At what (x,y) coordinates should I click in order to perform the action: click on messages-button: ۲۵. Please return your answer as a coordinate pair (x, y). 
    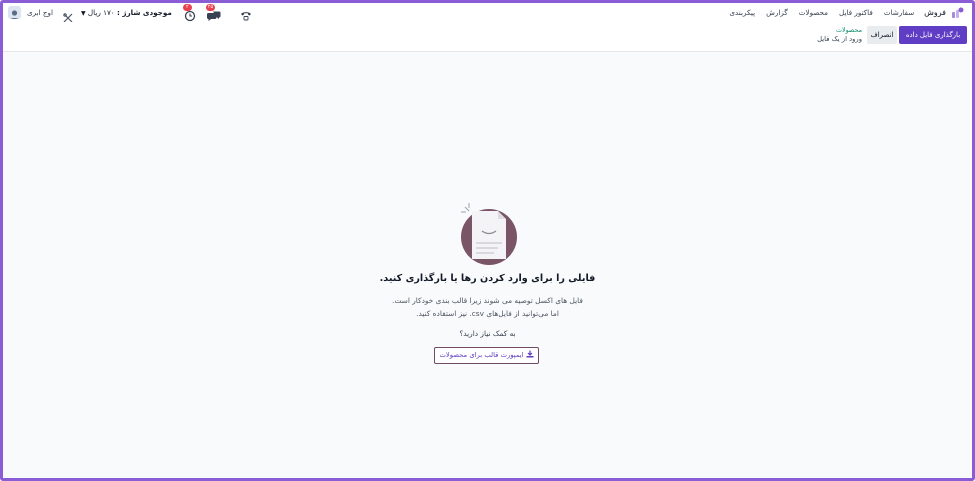
    Looking at the image, I should click on (213, 12).